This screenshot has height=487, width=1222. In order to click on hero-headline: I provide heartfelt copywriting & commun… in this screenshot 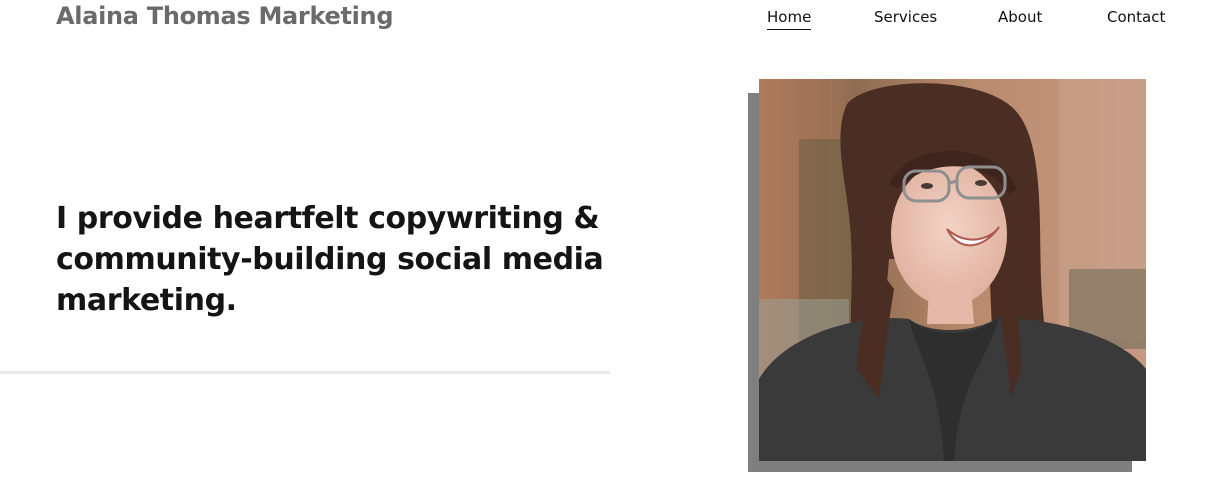, I will do `click(330, 259)`.